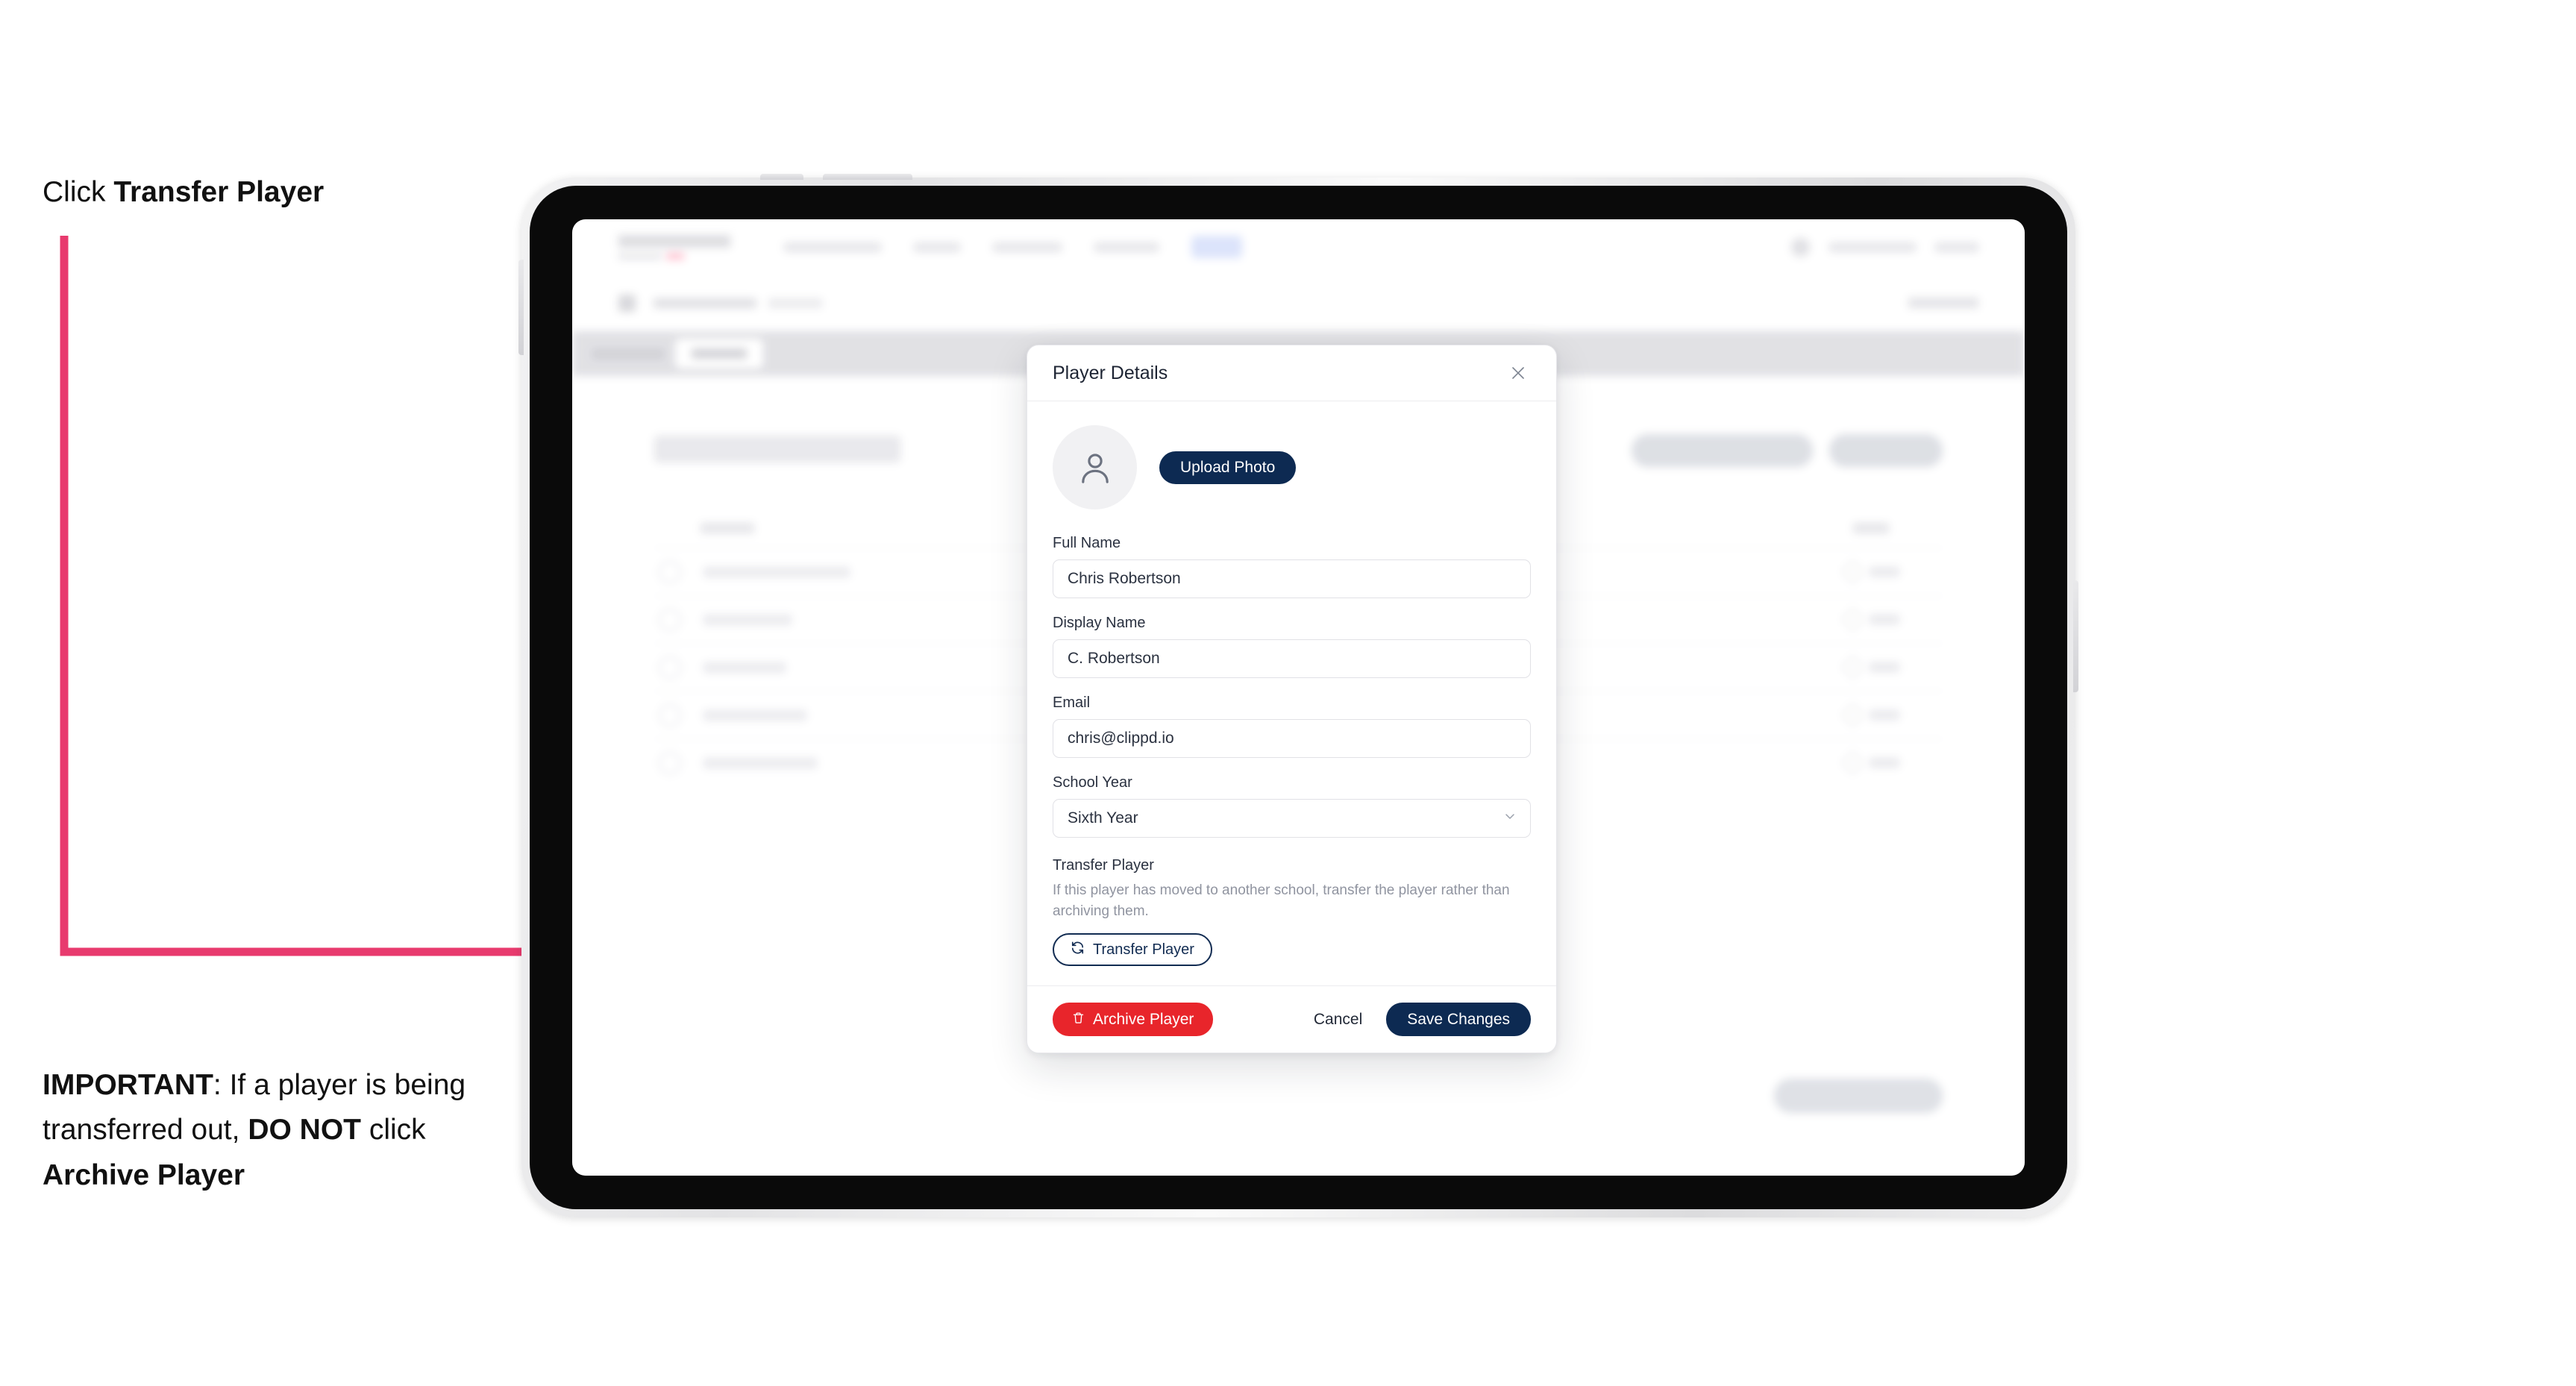 The width and height of the screenshot is (2576, 1386). I want to click on dialog-header: Player Details, so click(1291, 373).